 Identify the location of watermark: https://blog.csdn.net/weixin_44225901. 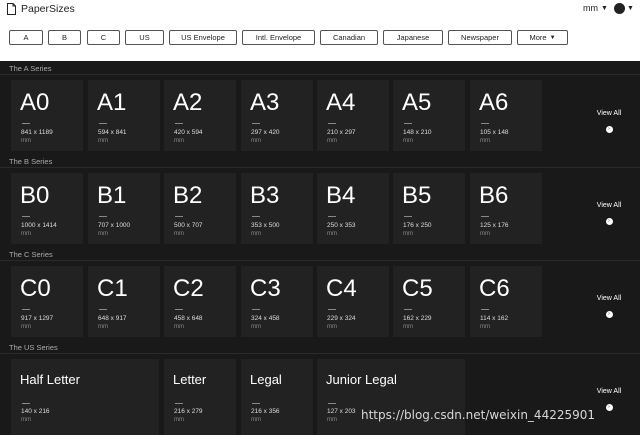
(478, 415).